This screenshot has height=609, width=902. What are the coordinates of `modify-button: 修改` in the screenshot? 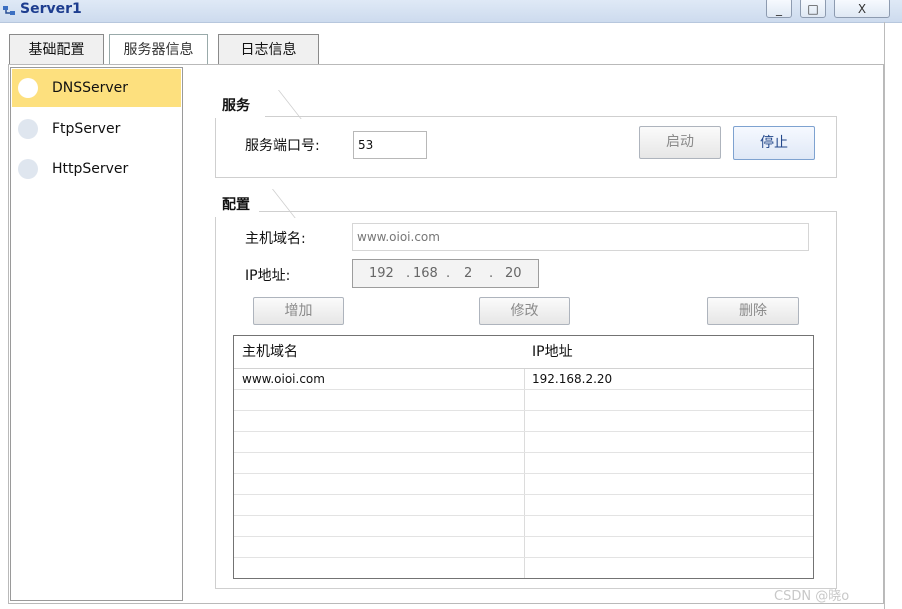 It's located at (524, 311).